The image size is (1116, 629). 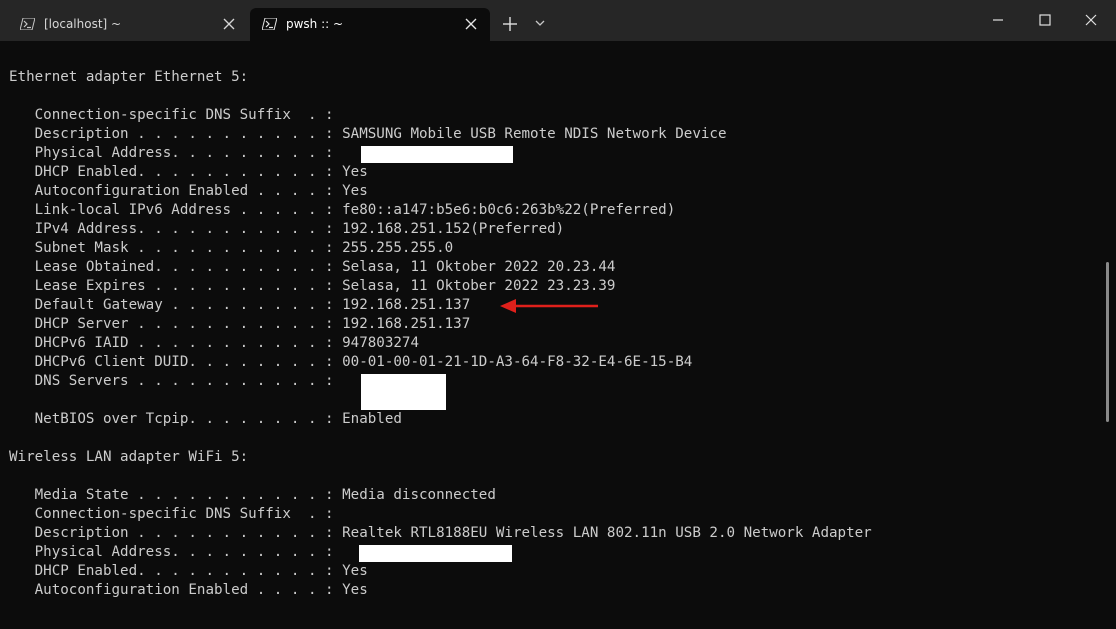 What do you see at coordinates (83, 24) in the screenshot?
I see `tab-label: [localhost] ~` at bounding box center [83, 24].